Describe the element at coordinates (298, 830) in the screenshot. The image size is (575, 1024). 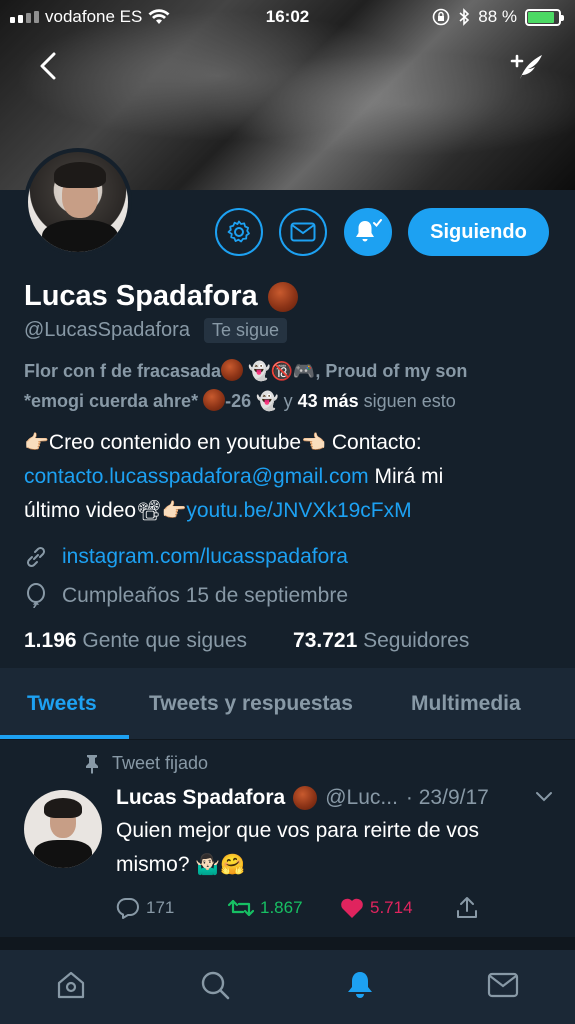
I see `tweet-text-line1: Quien mejor que vos para reirte de vos` at that location.